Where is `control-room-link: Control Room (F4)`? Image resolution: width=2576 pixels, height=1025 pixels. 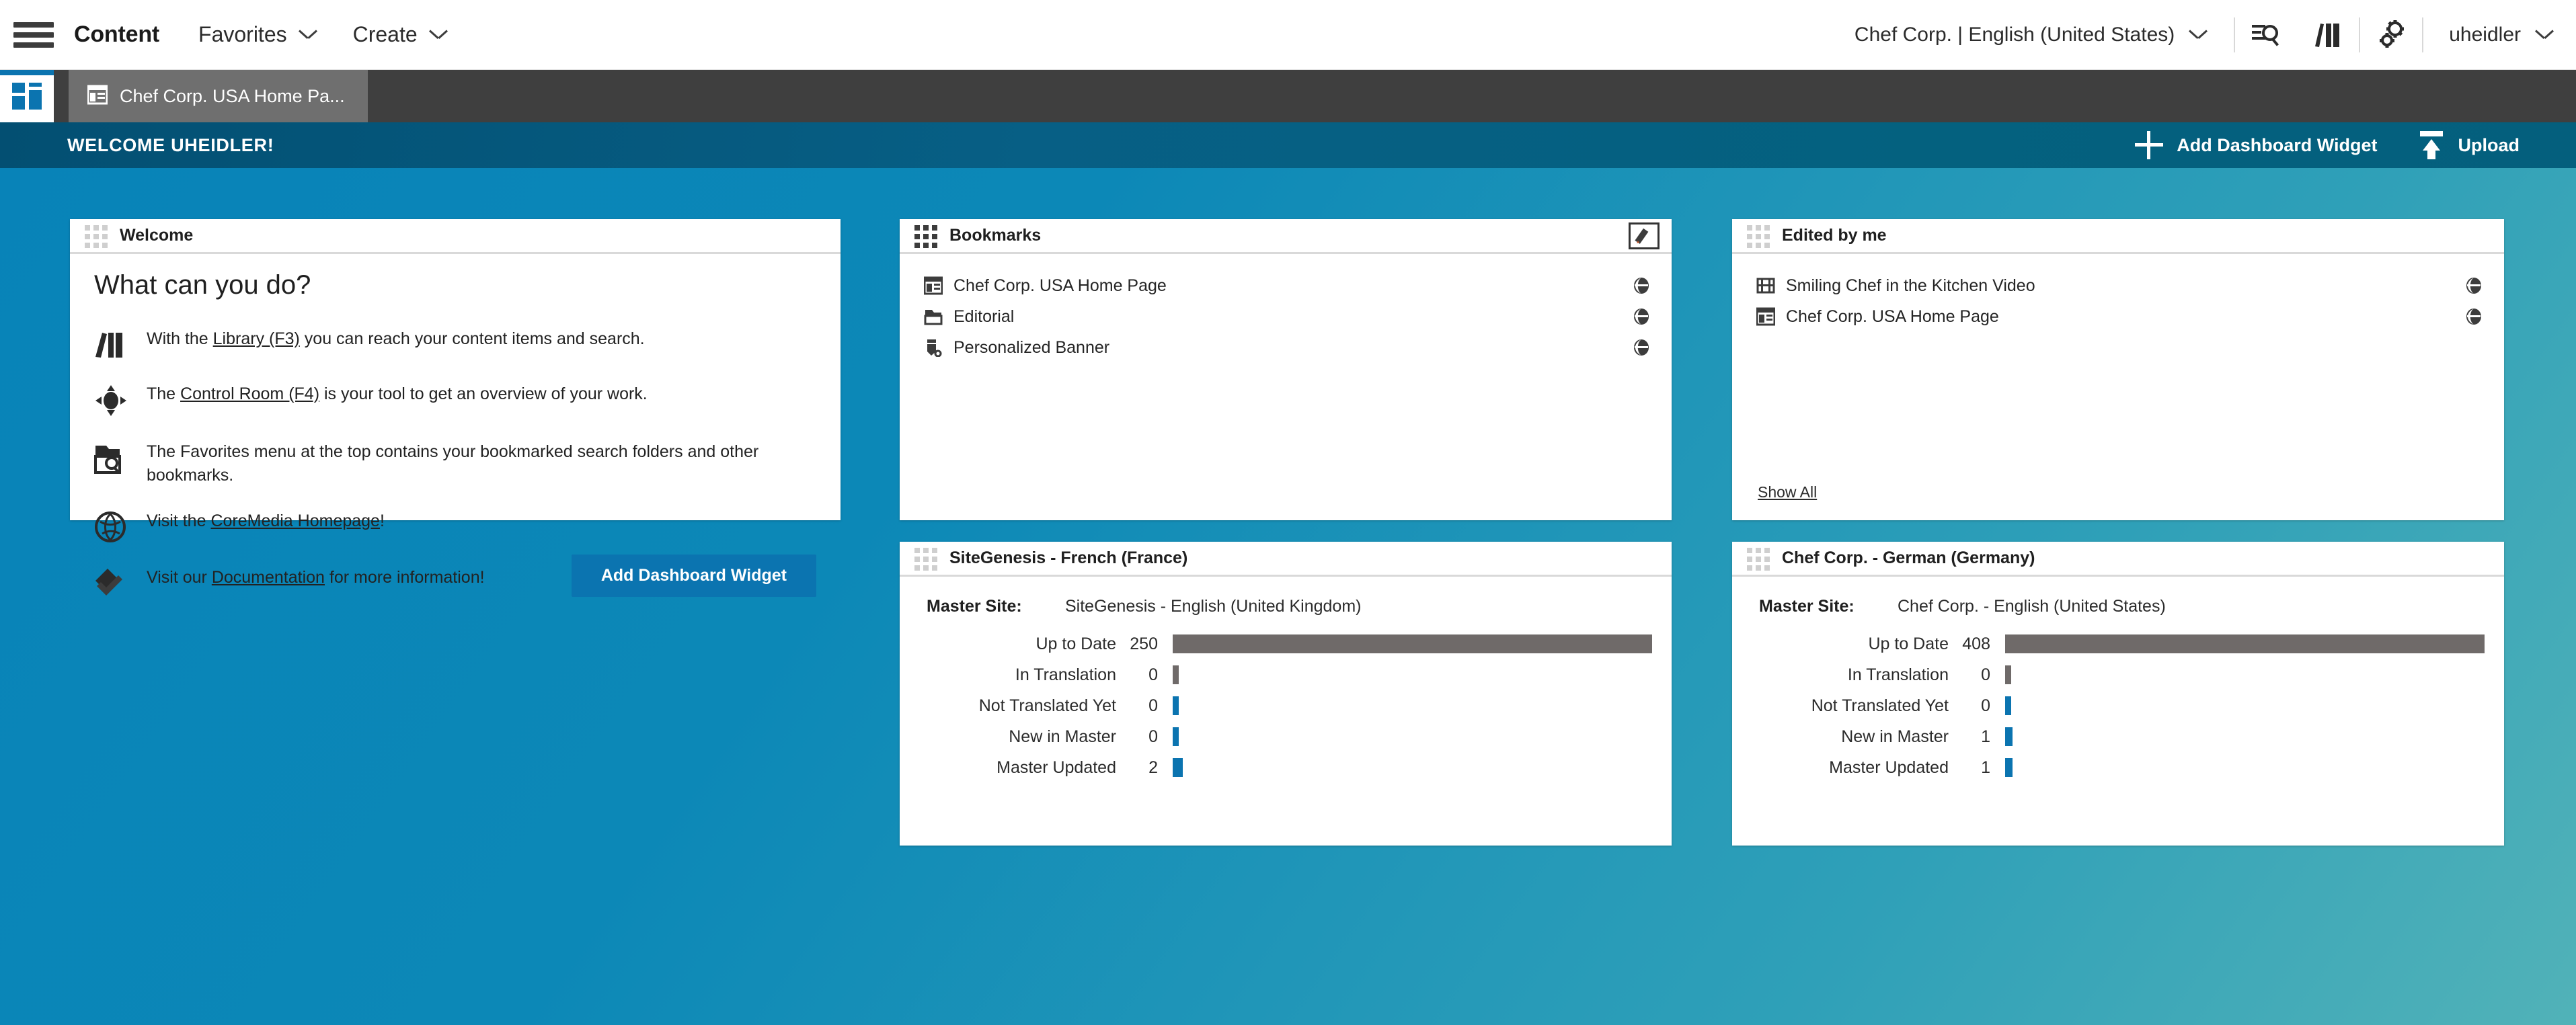 control-room-link: Control Room (F4) is located at coordinates (250, 393).